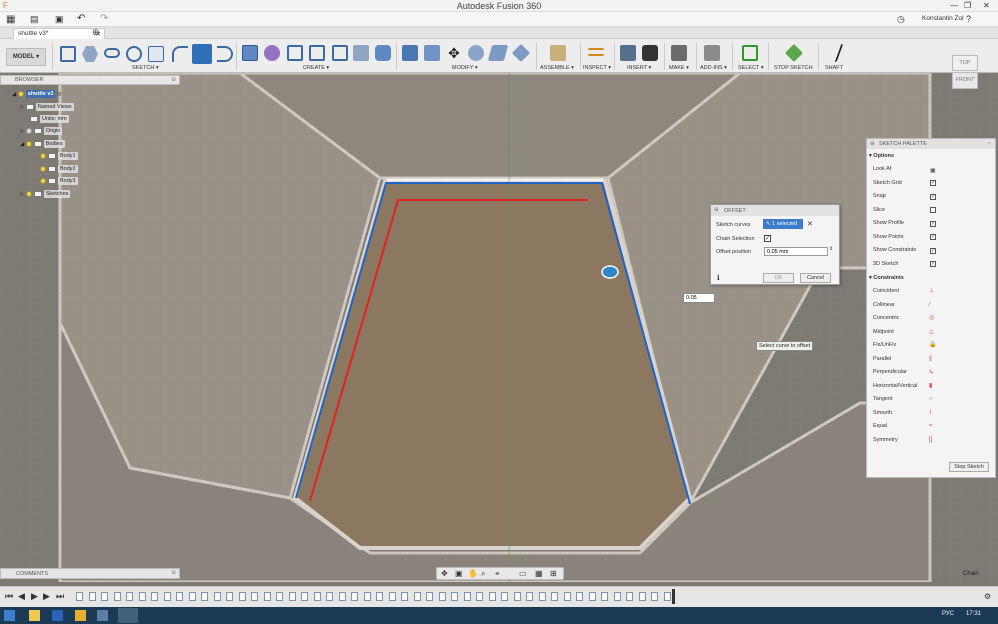  I want to click on browser-settings-icon: ⊙, so click(173, 80).